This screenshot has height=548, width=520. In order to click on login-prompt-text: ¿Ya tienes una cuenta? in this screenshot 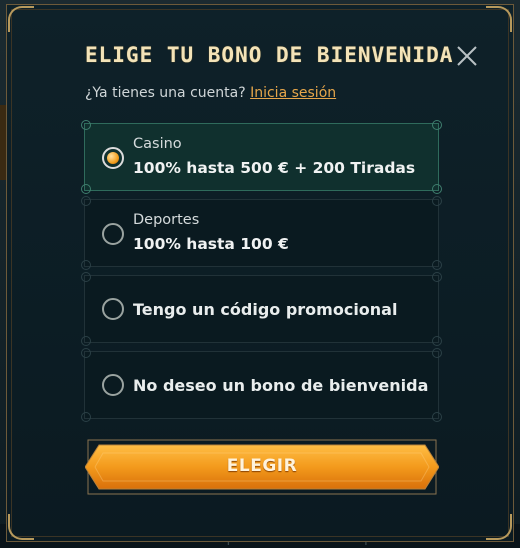, I will do `click(165, 93)`.